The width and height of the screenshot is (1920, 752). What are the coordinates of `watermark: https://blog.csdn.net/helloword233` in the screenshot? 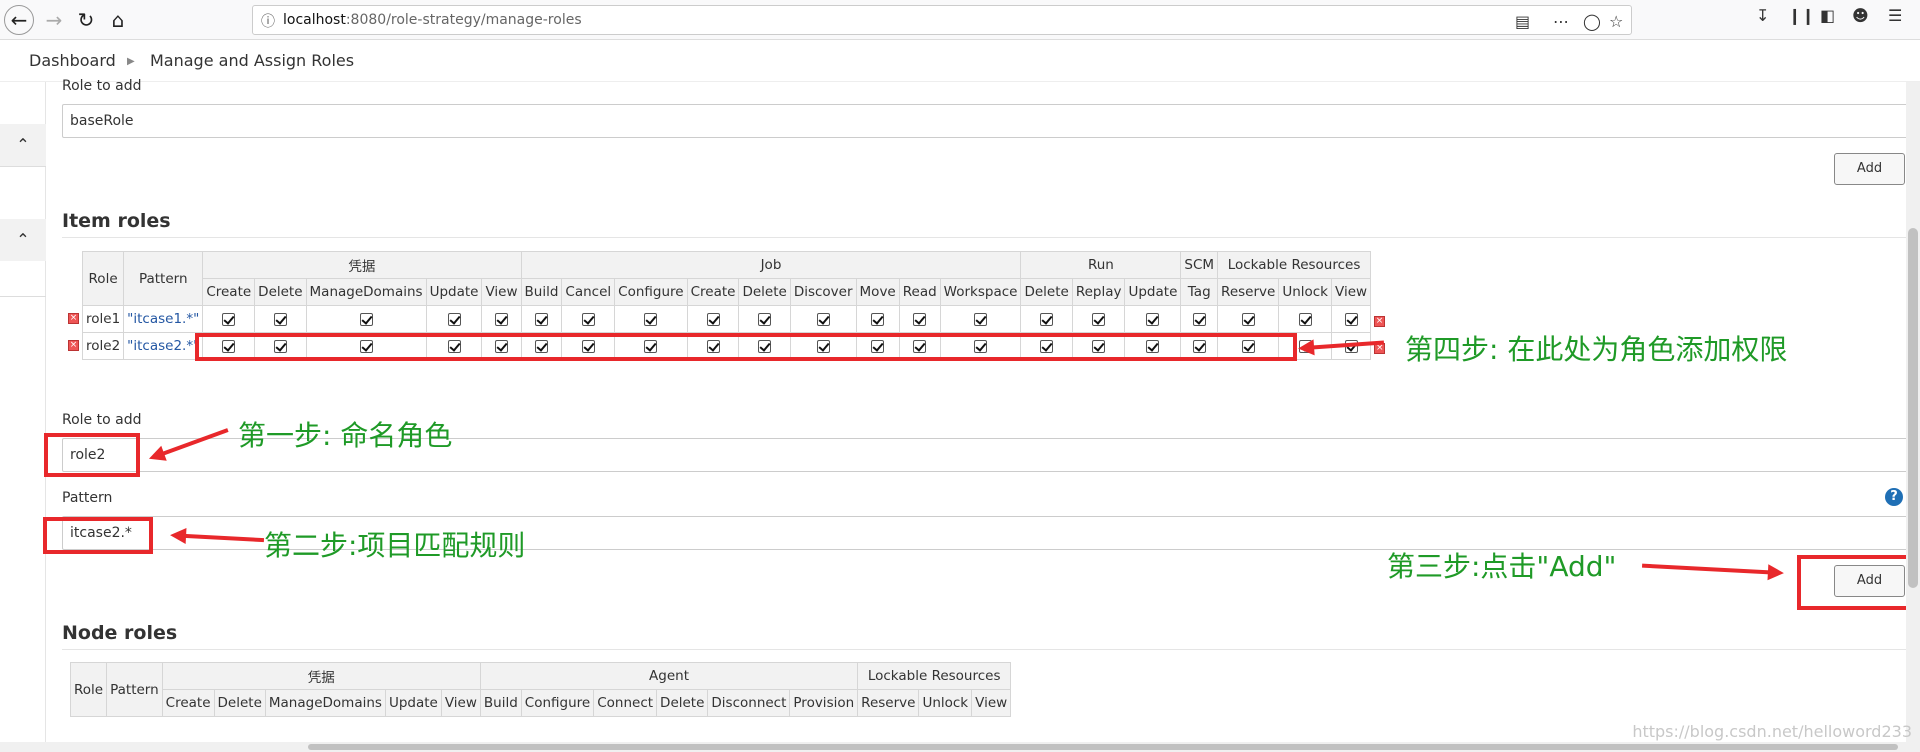 It's located at (1772, 731).